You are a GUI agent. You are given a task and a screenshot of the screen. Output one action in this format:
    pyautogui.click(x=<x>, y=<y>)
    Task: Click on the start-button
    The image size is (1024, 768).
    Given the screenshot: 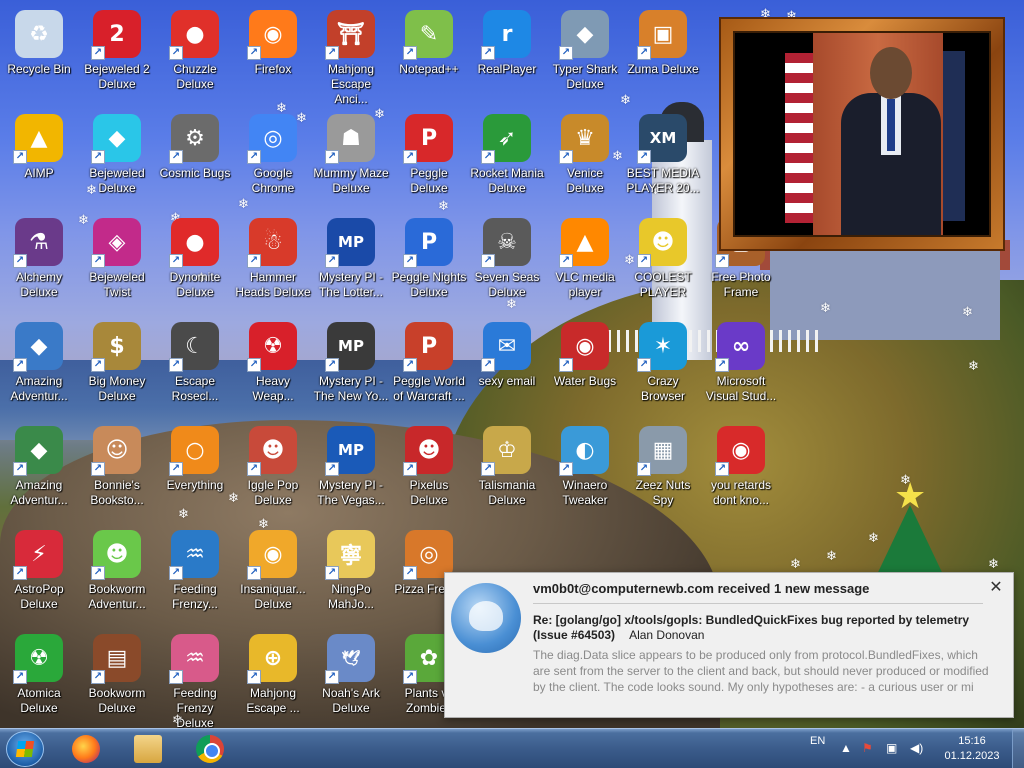 What is the action you would take?
    pyautogui.click(x=25, y=749)
    